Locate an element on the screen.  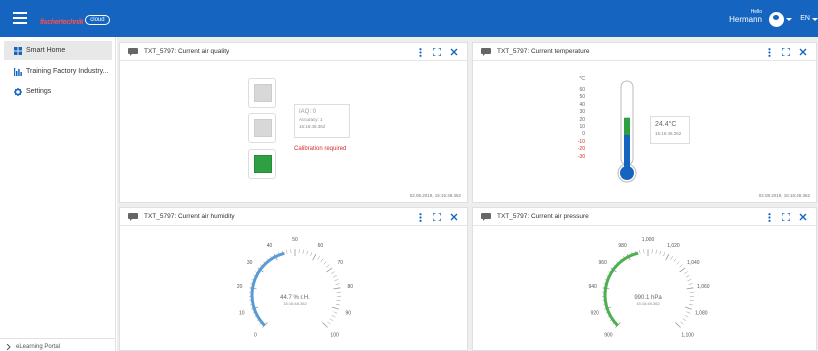
gauge-tick-label: 900 is located at coordinates (608, 336).